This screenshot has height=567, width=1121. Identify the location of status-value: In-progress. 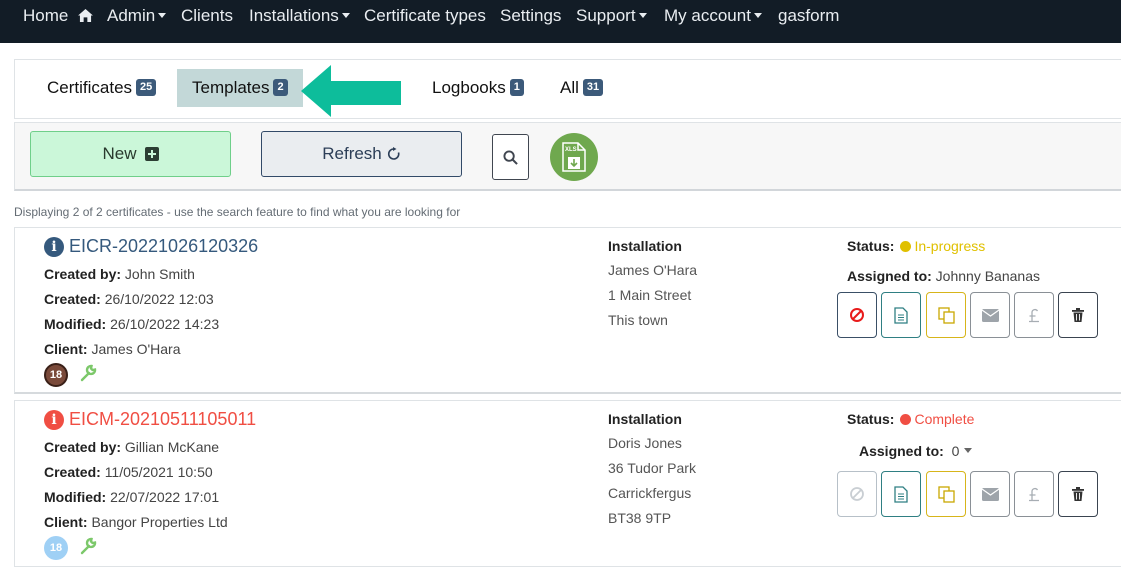
(950, 246).